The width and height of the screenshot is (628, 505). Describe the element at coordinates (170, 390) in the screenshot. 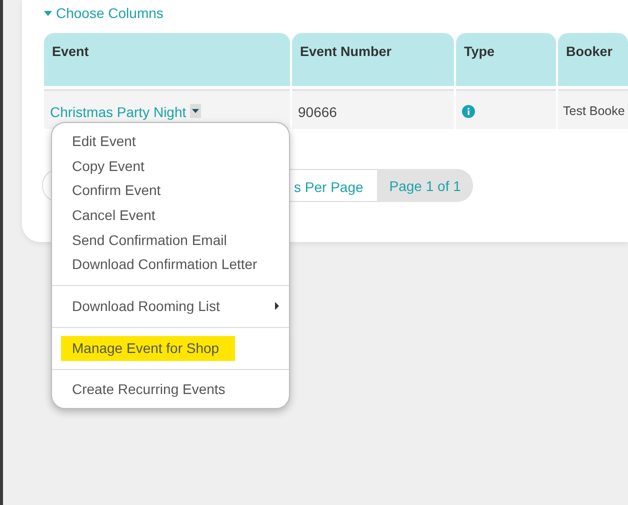

I see `menu-item: Create Recurring Events` at that location.